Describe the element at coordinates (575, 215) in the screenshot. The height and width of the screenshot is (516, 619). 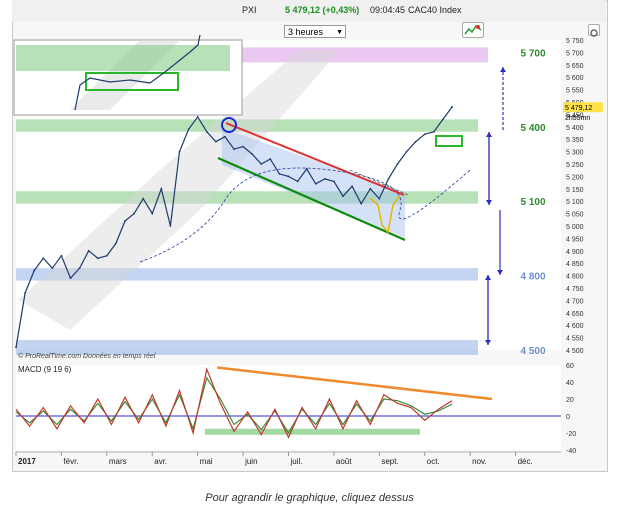
I see `y-tick-label: 5 050` at that location.